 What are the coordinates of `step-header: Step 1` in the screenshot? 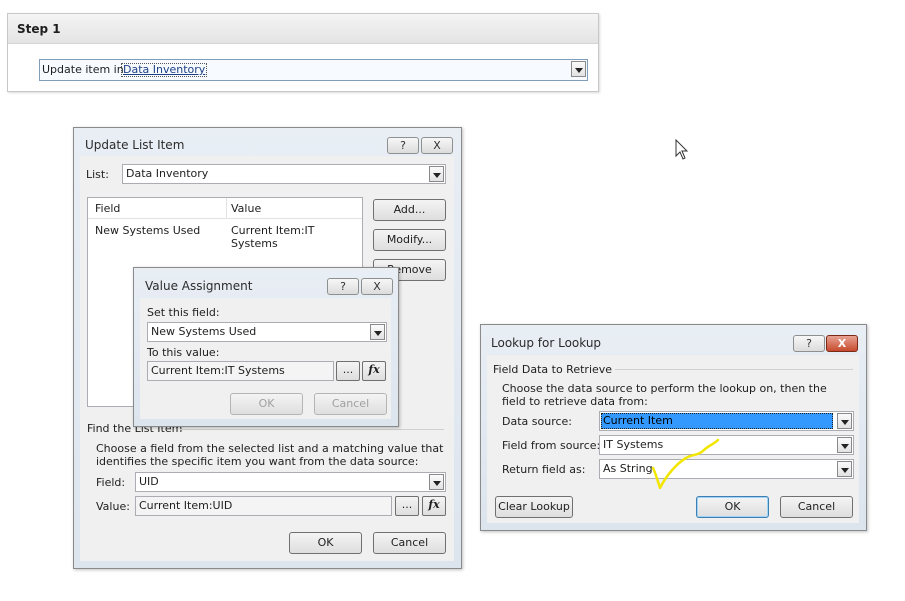 It's located at (303, 29).